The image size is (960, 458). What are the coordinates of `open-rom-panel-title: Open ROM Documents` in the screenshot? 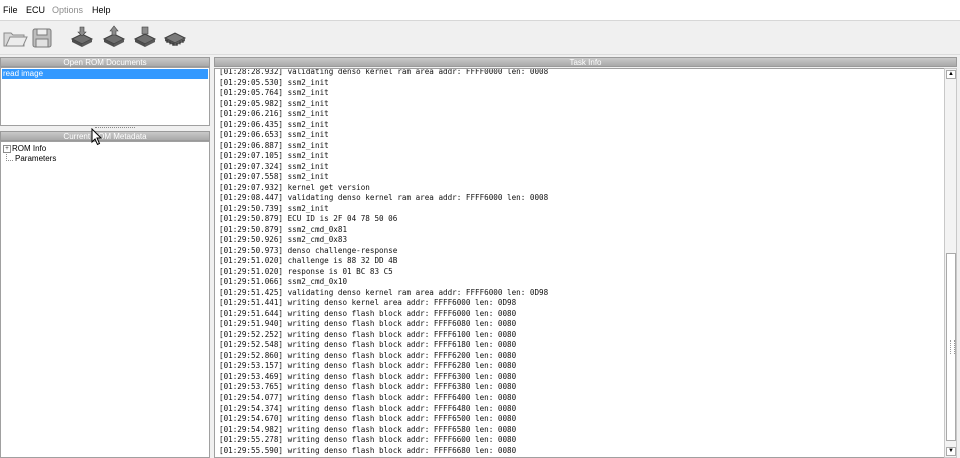 It's located at (105, 62).